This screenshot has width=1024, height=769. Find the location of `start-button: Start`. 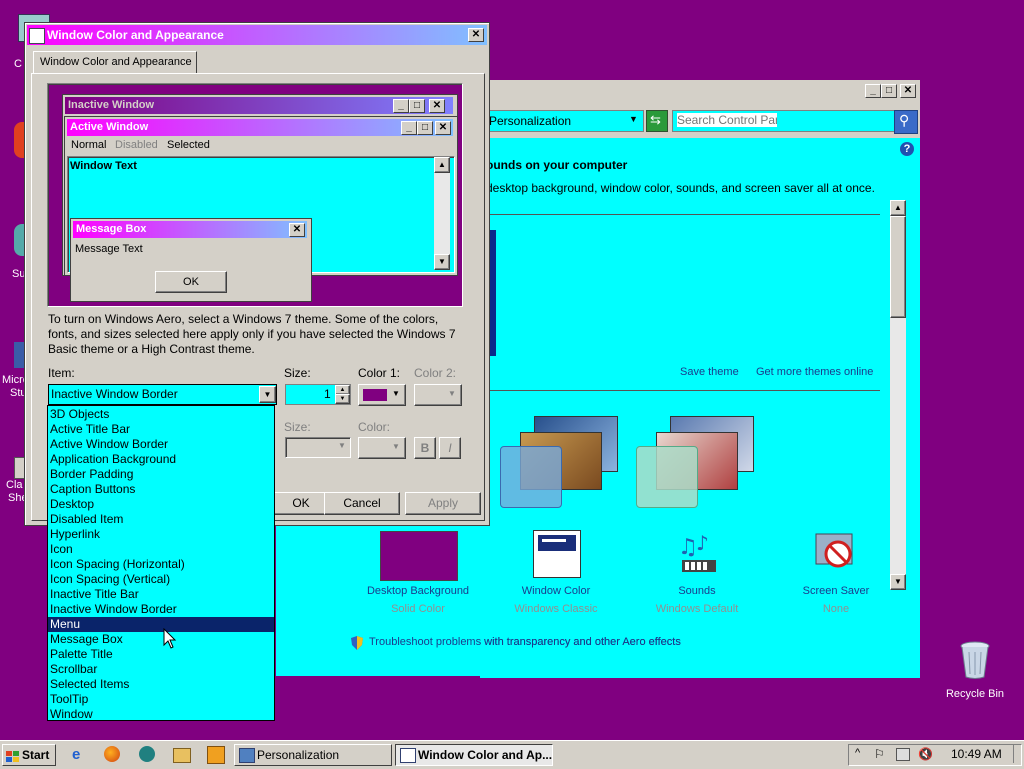

start-button: Start is located at coordinates (29, 755).